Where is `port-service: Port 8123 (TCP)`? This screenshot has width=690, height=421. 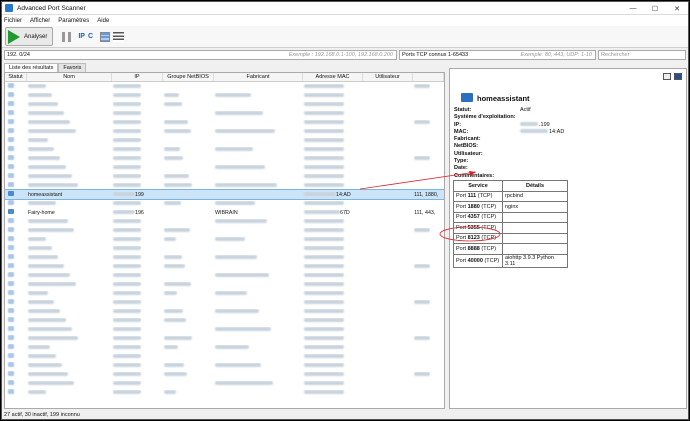 port-service: Port 8123 (TCP) is located at coordinates (478, 238).